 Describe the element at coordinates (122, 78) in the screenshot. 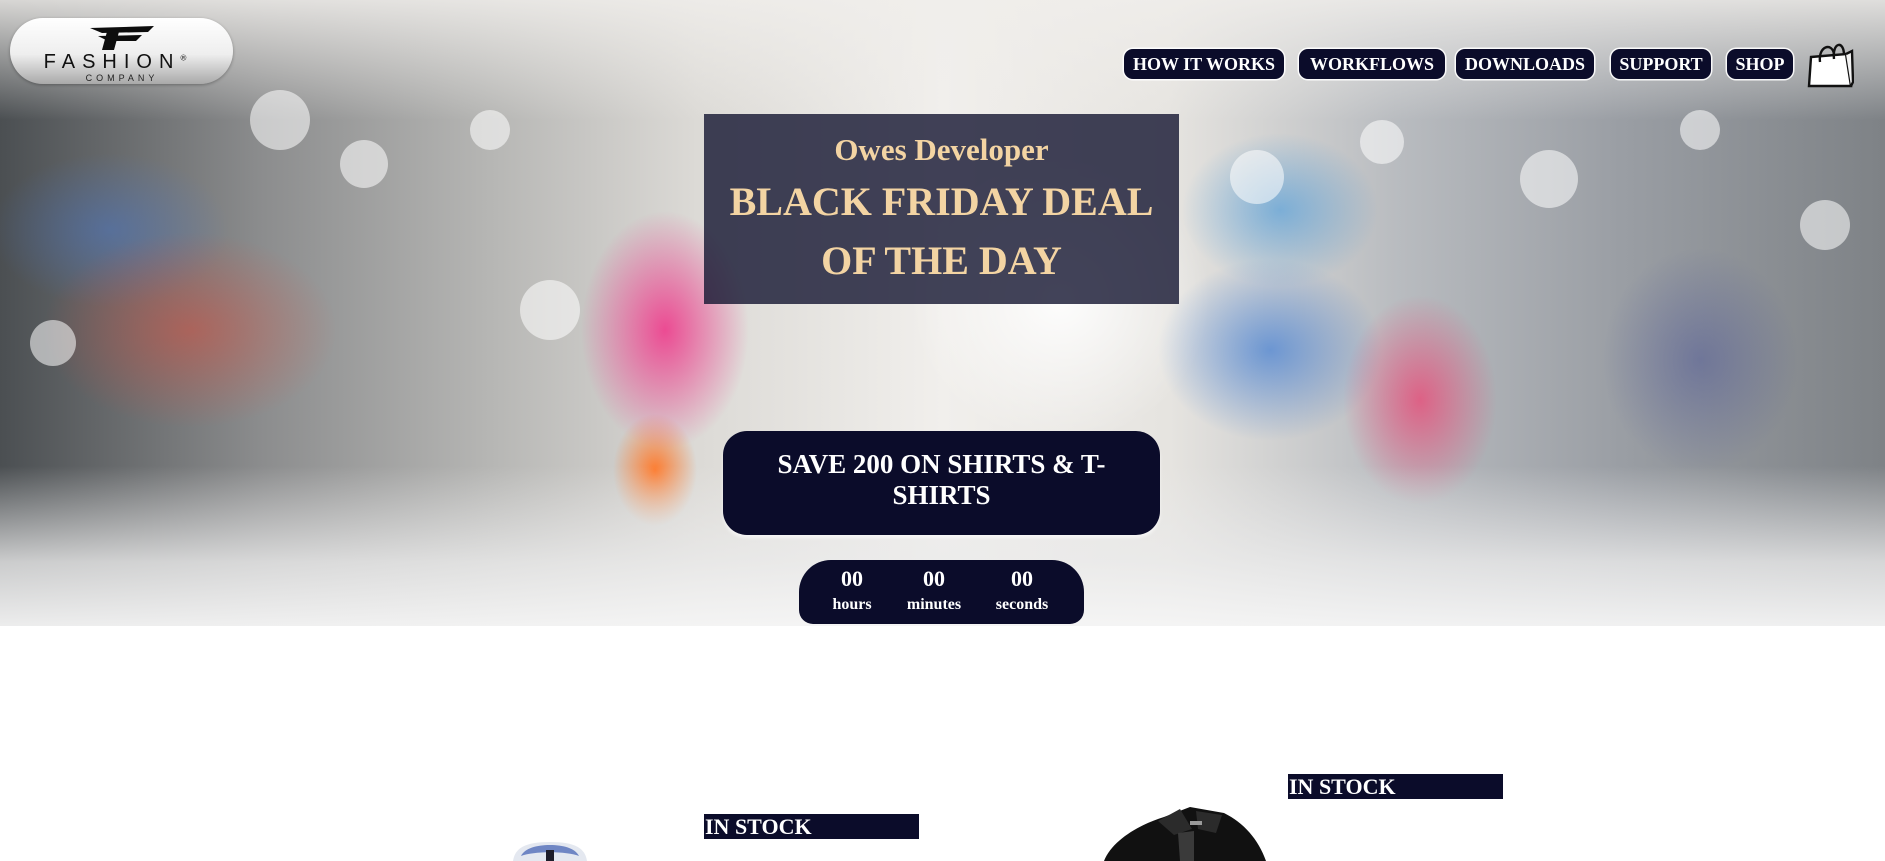

I see `logo-subtitle: COMPANY` at that location.